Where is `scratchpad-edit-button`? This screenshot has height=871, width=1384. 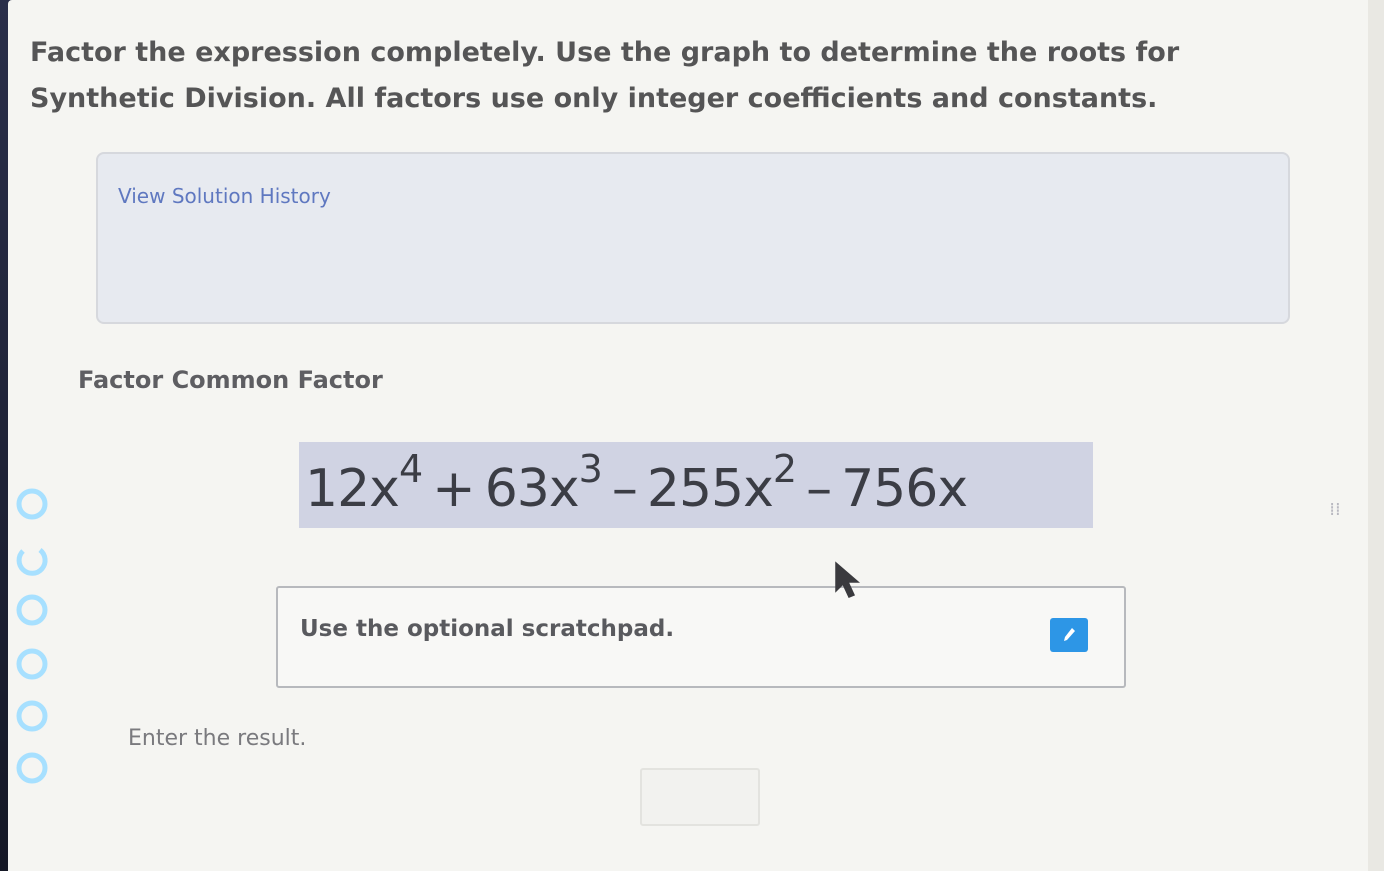
scratchpad-edit-button is located at coordinates (1069, 635).